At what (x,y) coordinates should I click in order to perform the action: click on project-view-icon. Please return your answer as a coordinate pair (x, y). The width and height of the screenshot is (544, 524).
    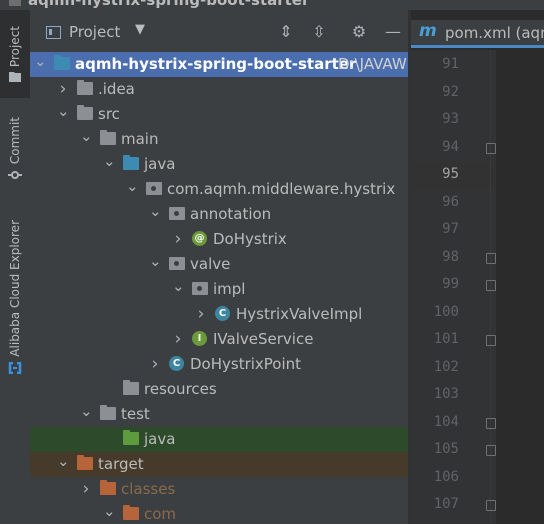
    Looking at the image, I should click on (53, 32).